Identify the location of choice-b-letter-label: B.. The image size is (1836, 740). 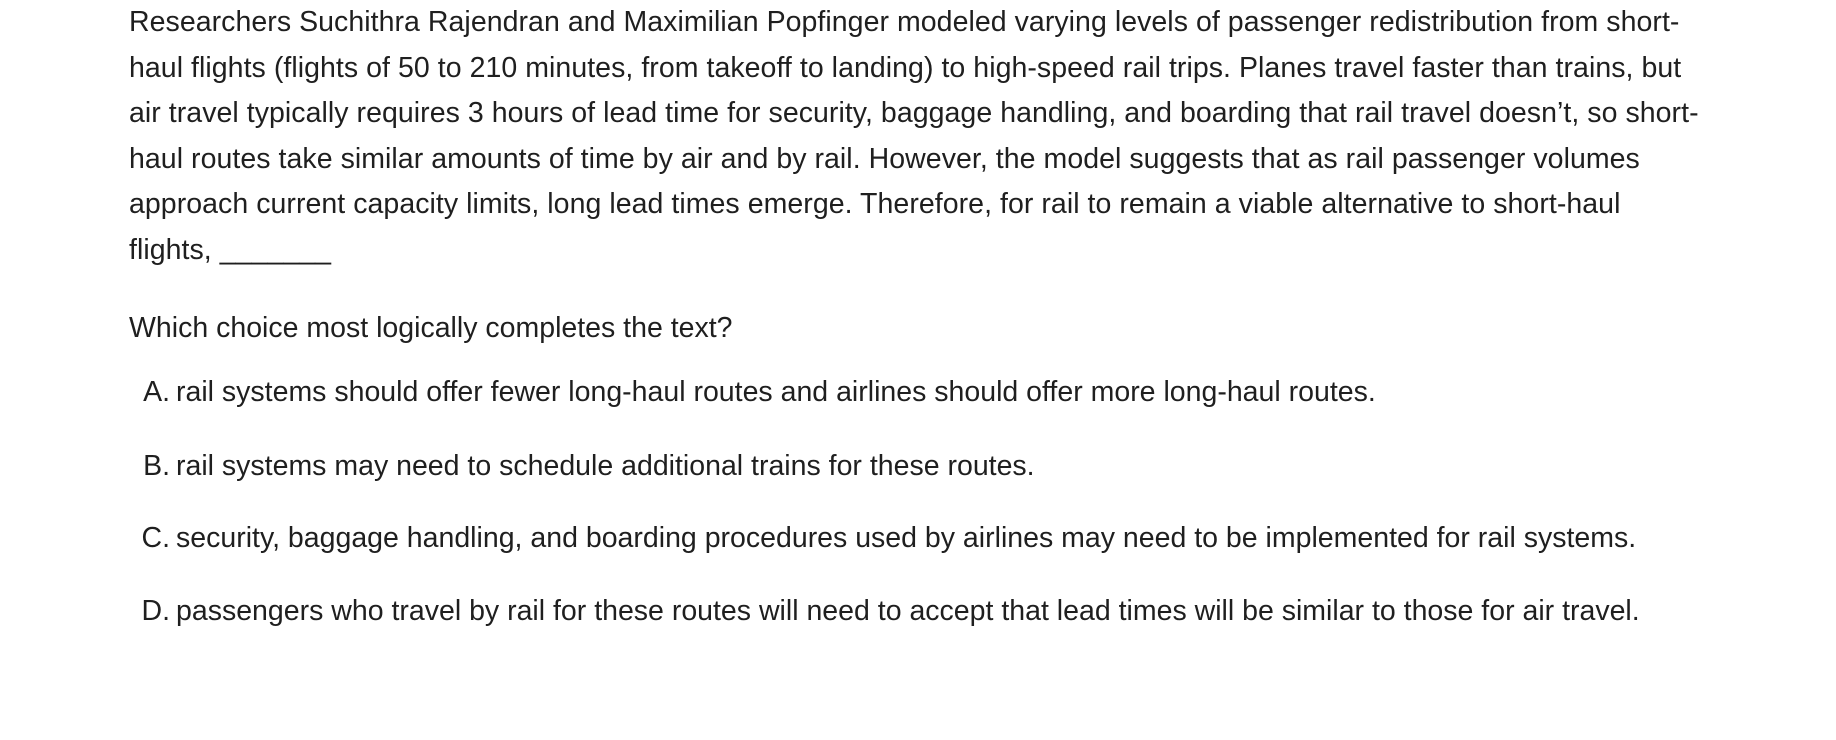
(156, 465).